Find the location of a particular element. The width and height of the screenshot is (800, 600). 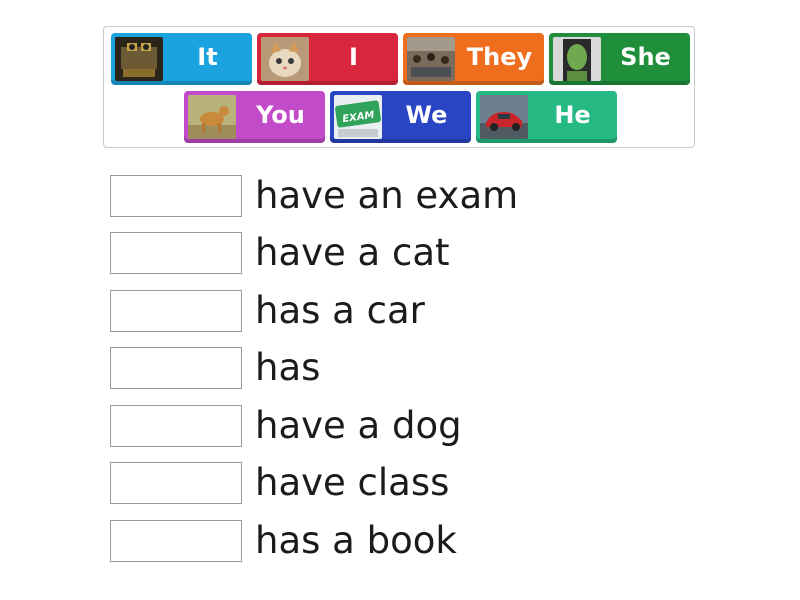

sentence-text: have an exam is located at coordinates (387, 195).